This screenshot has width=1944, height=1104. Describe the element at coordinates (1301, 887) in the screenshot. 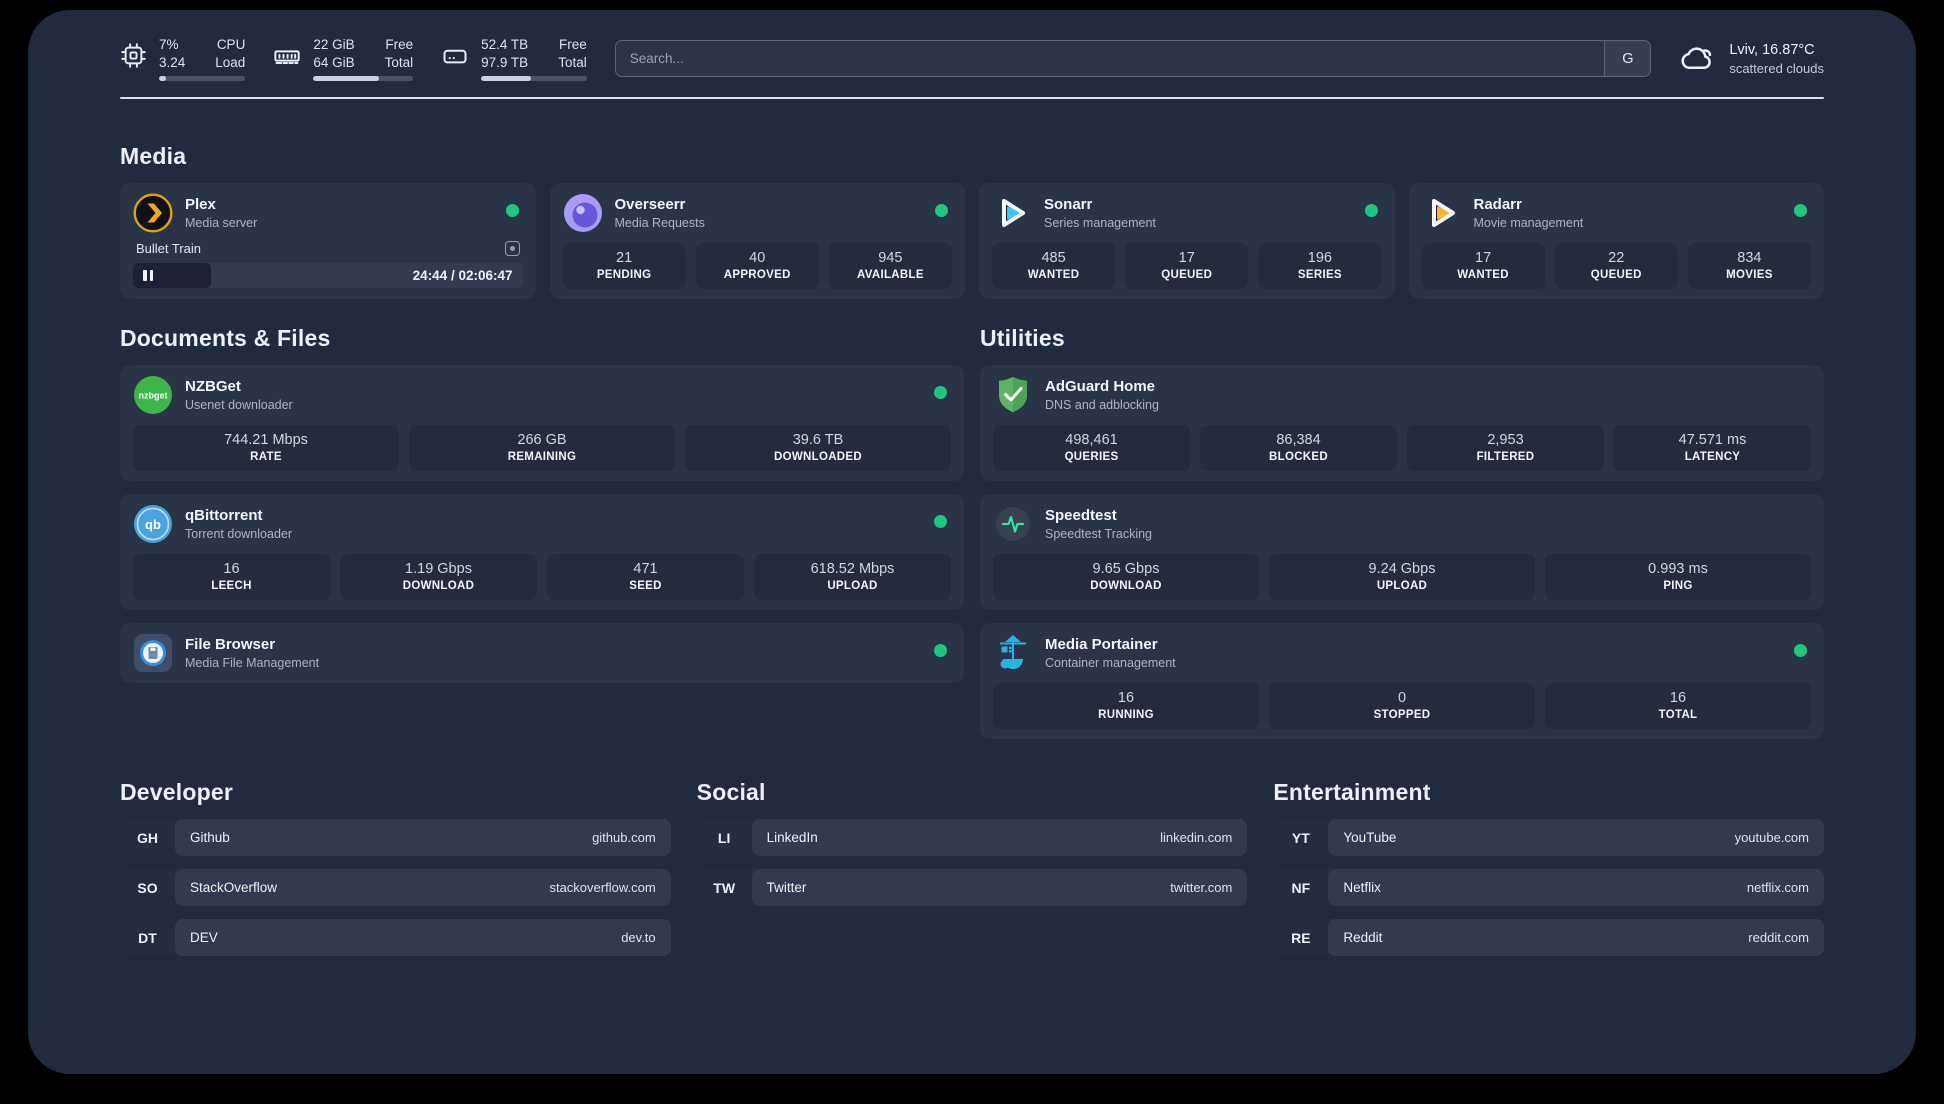

I see `link-abbr: NF` at that location.